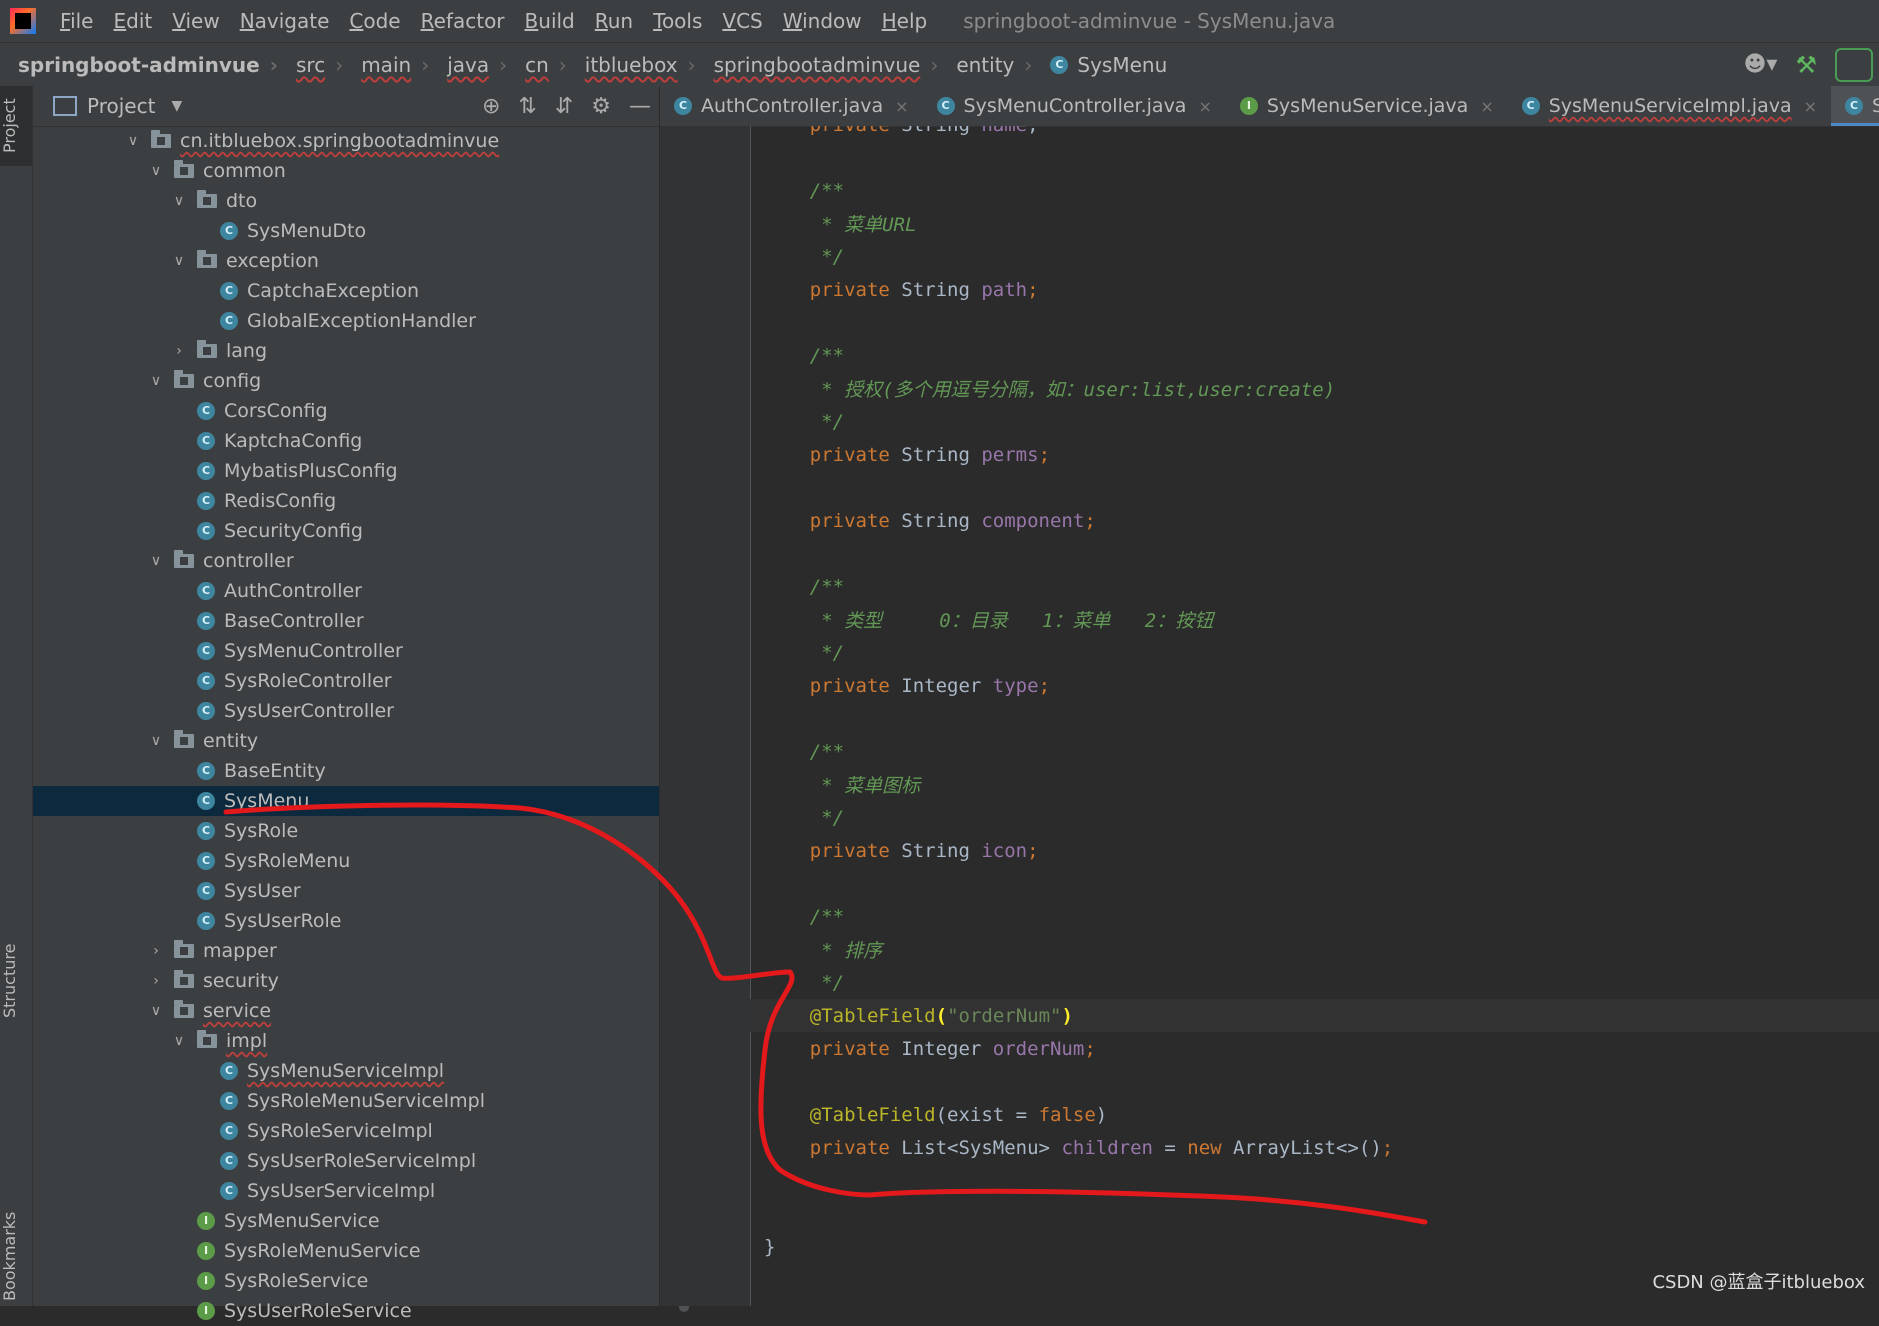 The image size is (1879, 1326). Describe the element at coordinates (1314, 355) in the screenshot. I see `code-line: 36 /**` at that location.